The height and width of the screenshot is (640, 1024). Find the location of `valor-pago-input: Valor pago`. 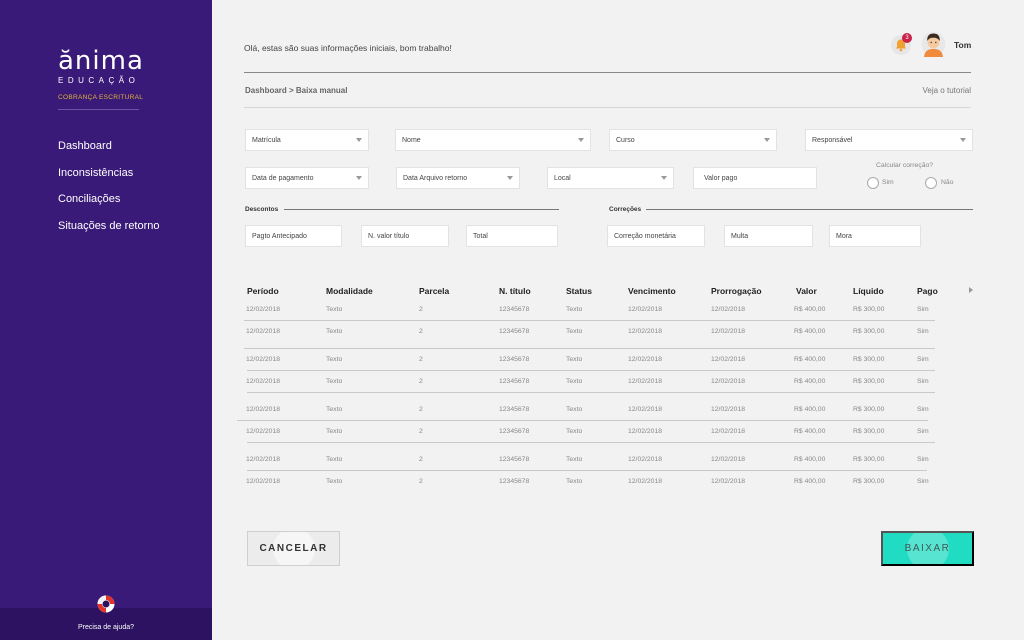

valor-pago-input: Valor pago is located at coordinates (755, 178).